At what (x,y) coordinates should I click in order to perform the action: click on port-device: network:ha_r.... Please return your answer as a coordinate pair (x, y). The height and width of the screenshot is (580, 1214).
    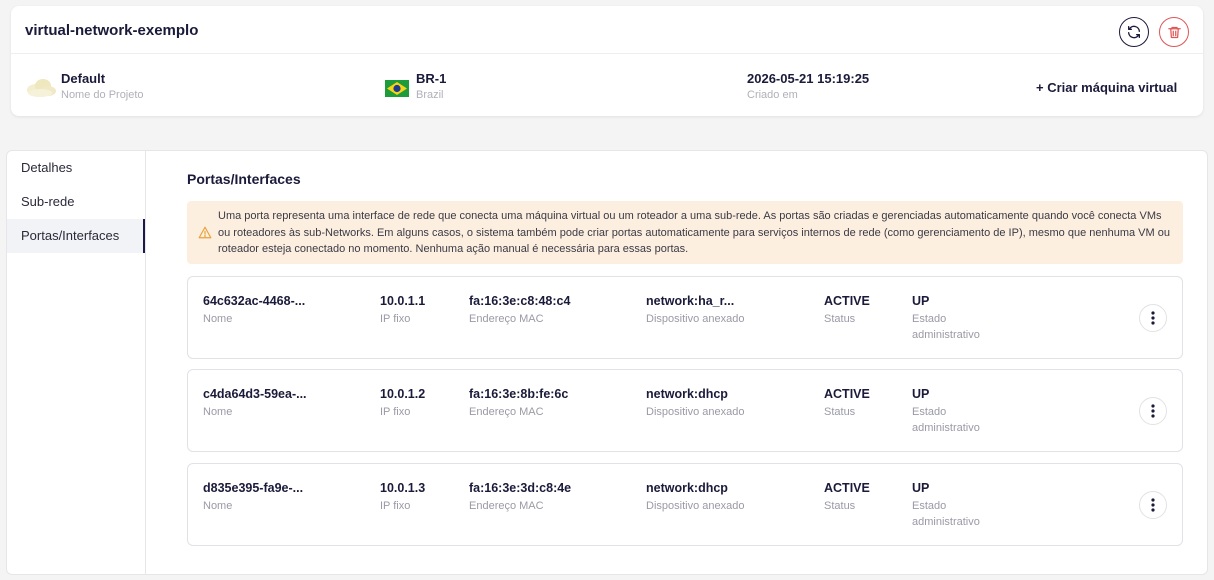
    Looking at the image, I should click on (690, 301).